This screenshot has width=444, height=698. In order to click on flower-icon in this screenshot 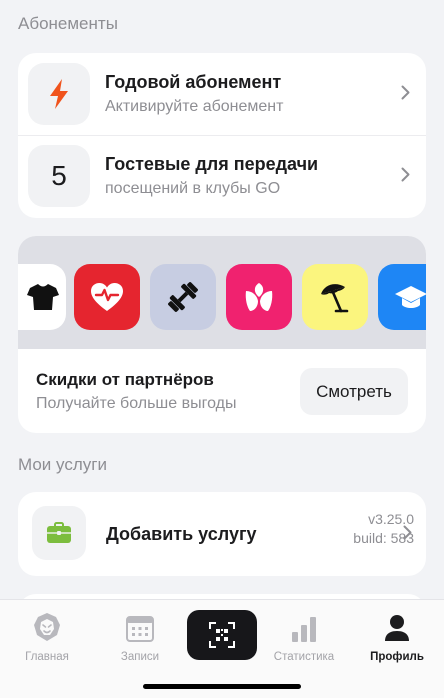, I will do `click(259, 297)`.